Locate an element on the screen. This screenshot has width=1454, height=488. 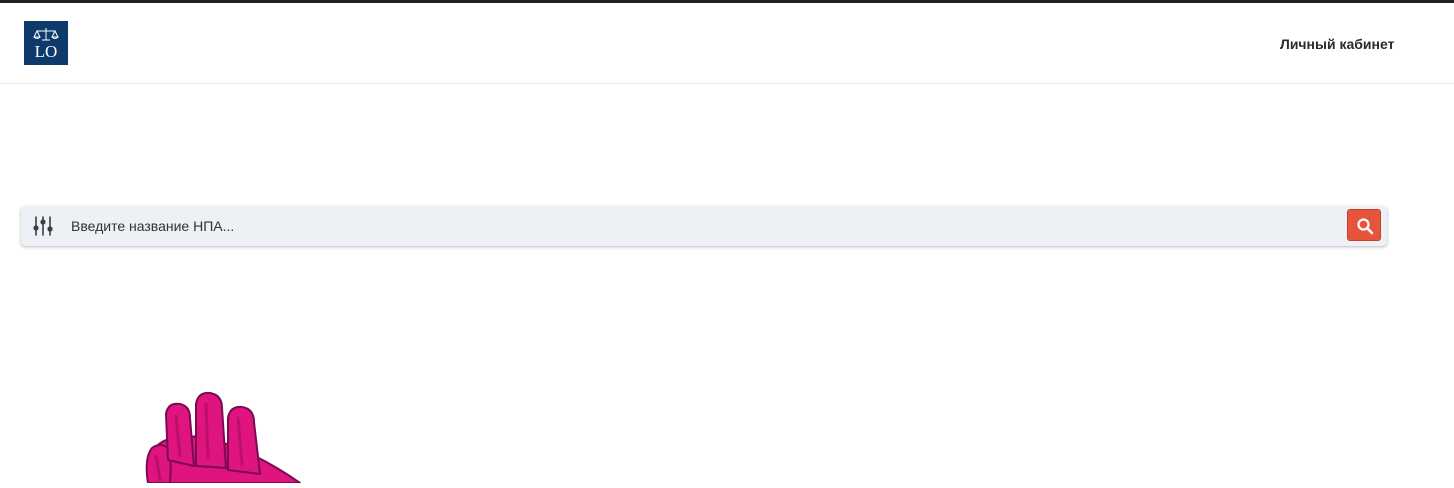
account-link: Личный кабинет is located at coordinates (1337, 44).